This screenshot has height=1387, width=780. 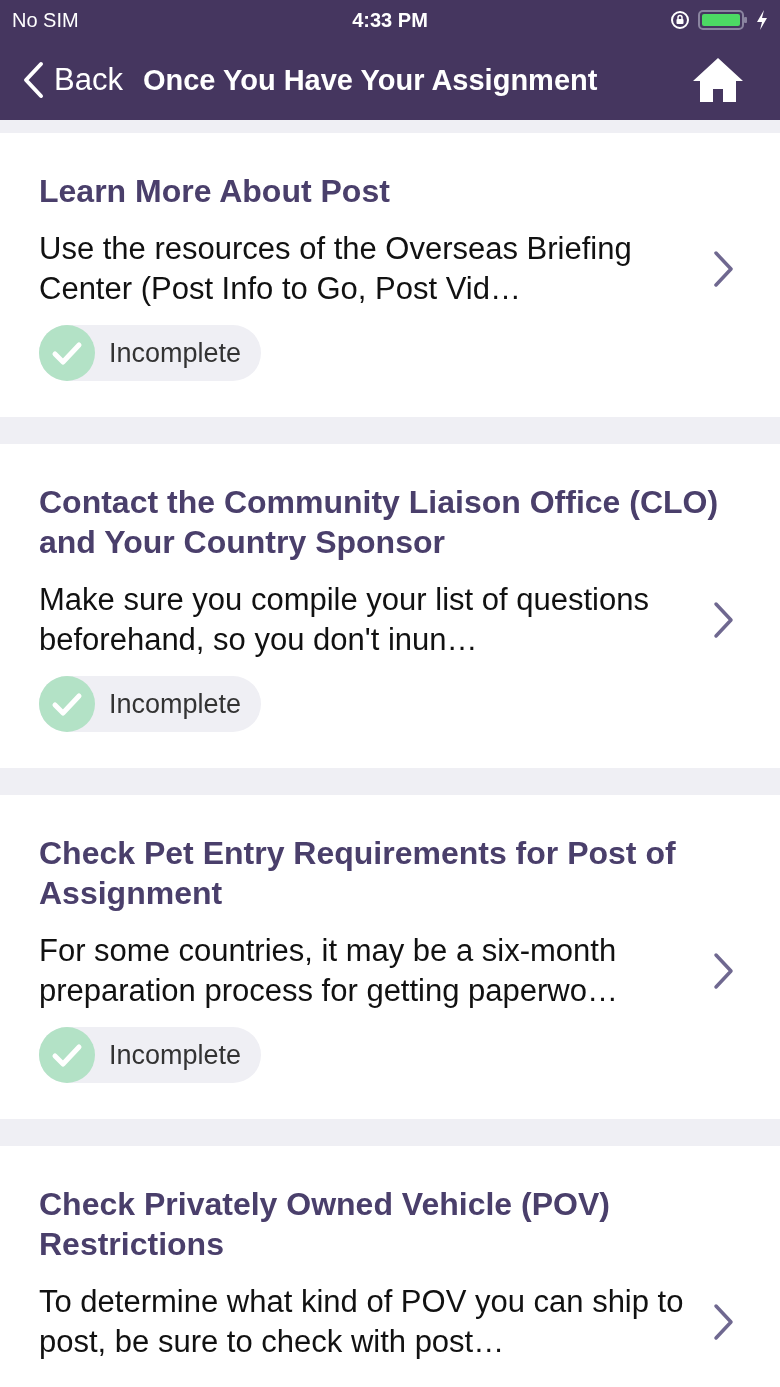 What do you see at coordinates (358, 873) in the screenshot?
I see `item-title: Check Pet Entry Requirements for Post of Assignment` at bounding box center [358, 873].